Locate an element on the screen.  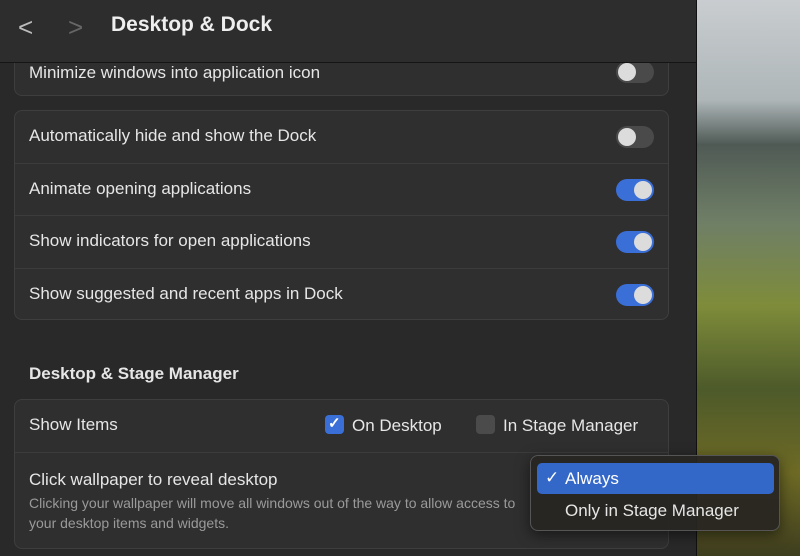
animate-toggle is located at coordinates (635, 189).